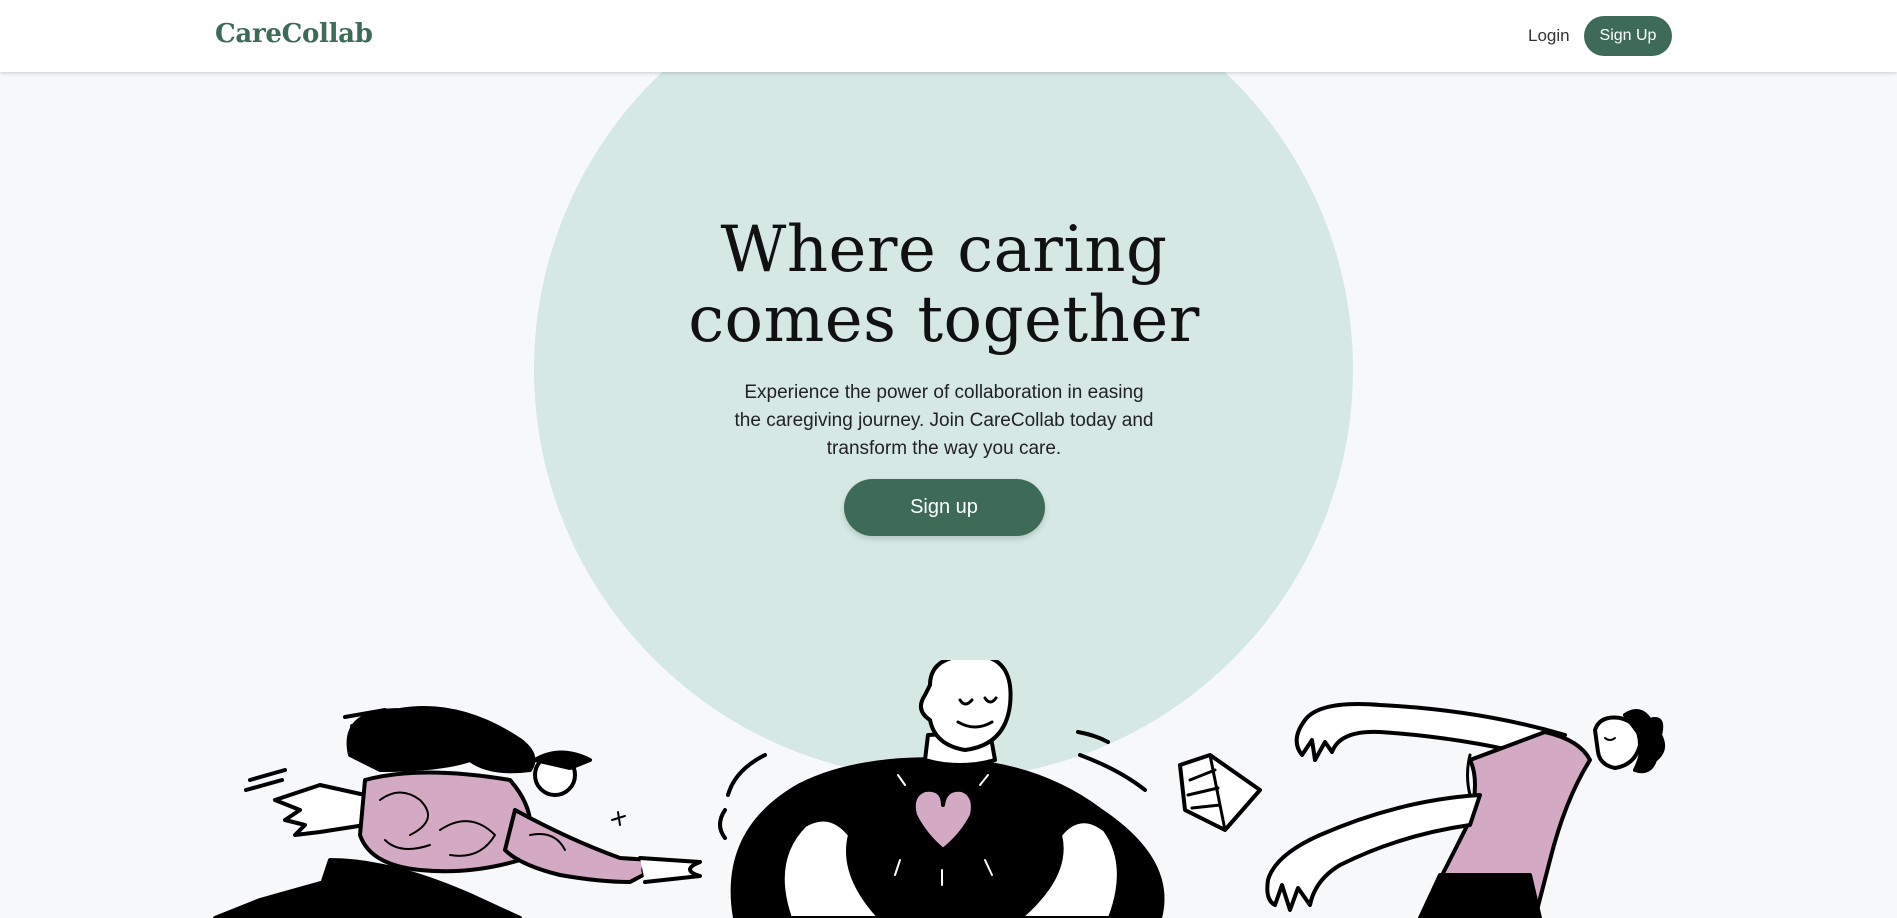 This screenshot has height=918, width=1897. I want to click on running-person-illustration, so click(457, 812).